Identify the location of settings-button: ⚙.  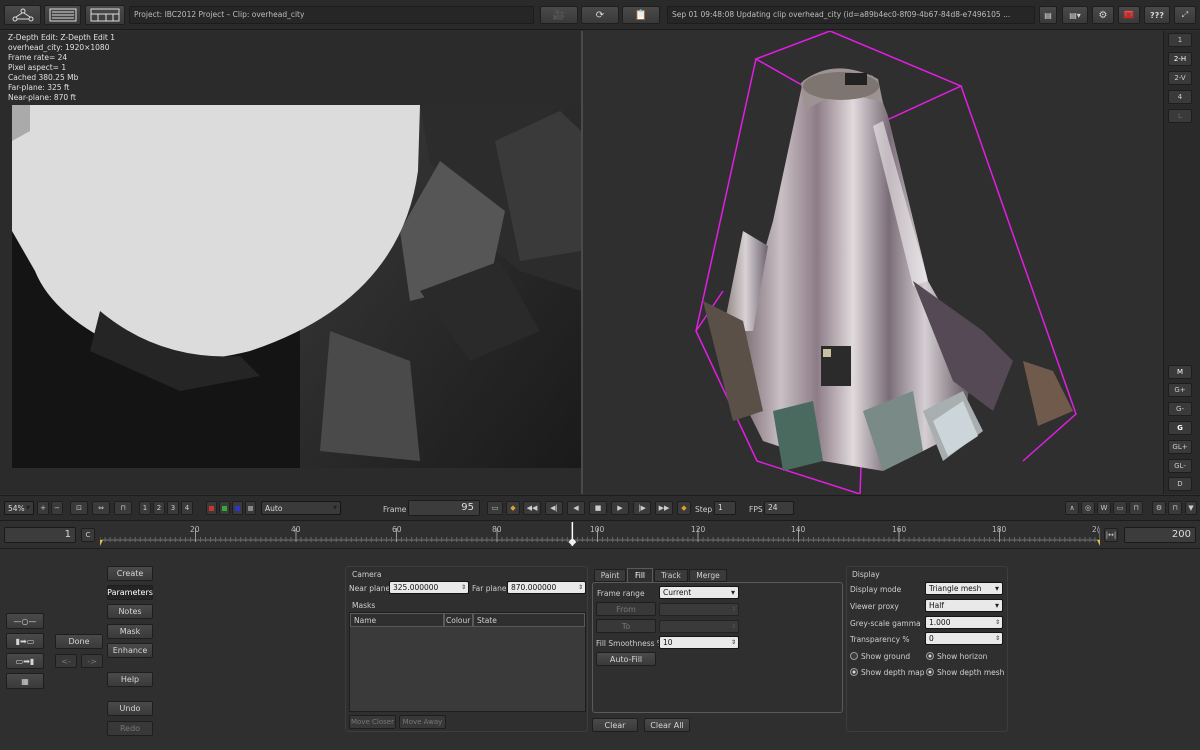
(1103, 15).